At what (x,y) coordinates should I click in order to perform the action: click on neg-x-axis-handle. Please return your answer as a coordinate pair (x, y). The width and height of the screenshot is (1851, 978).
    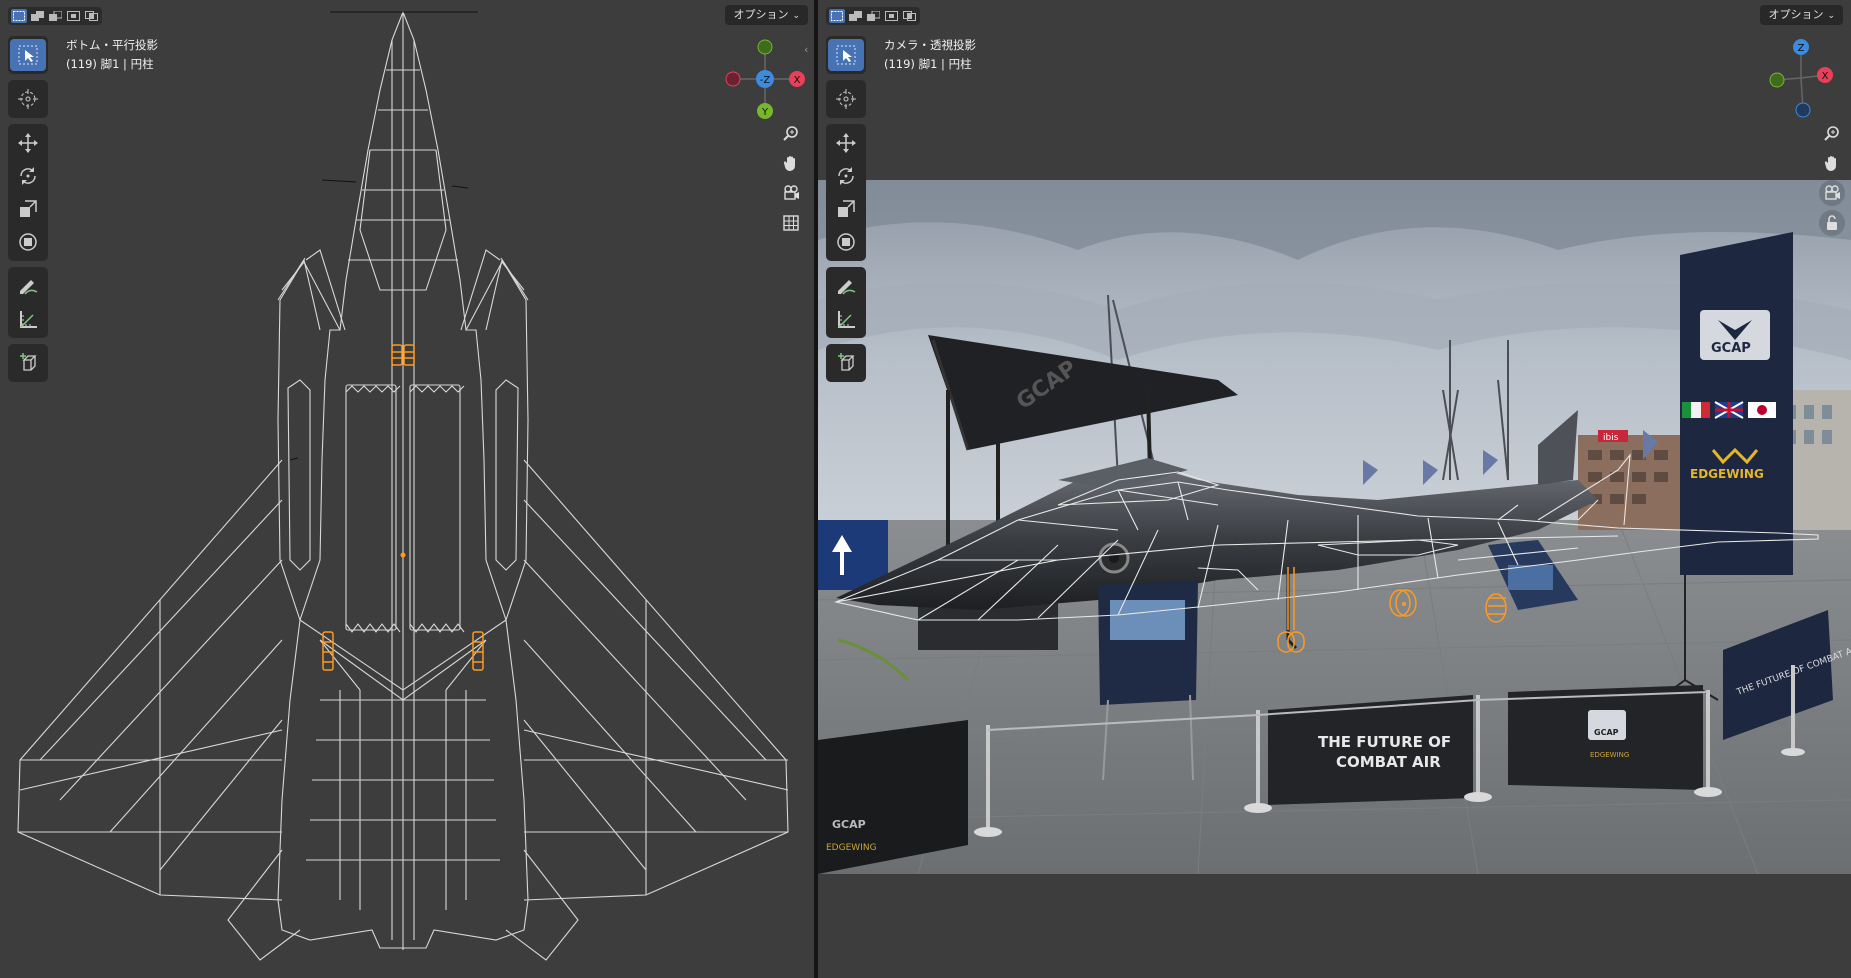
    Looking at the image, I should click on (733, 79).